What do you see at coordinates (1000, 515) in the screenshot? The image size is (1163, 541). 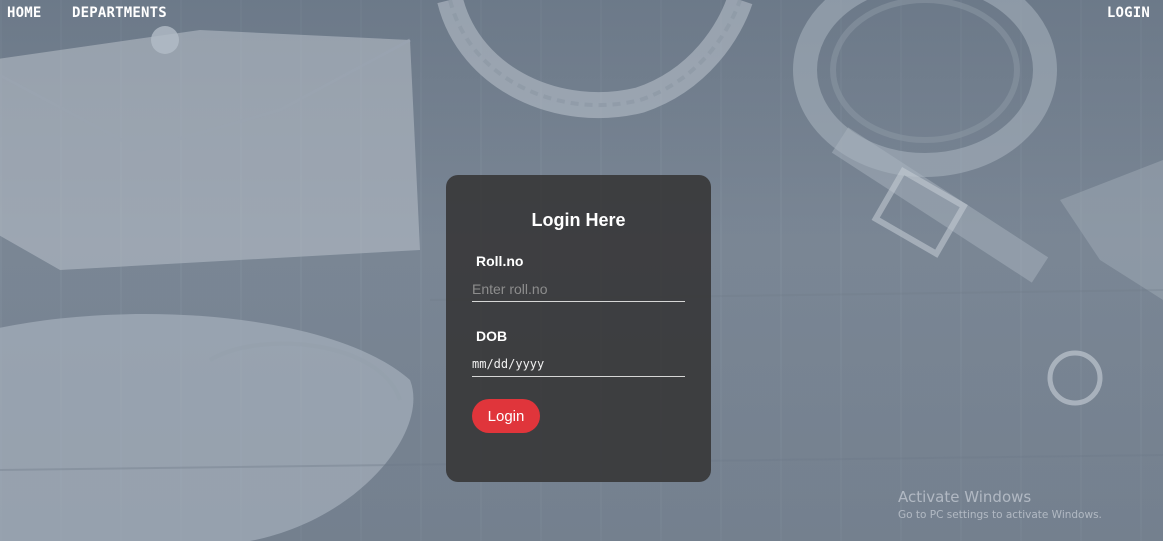 I see `watermark-subtitle: Go to PC settings to activate Windows.` at bounding box center [1000, 515].